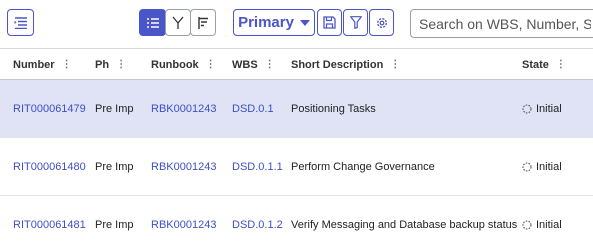 This screenshot has width=593, height=250. Describe the element at coordinates (501, 23) in the screenshot. I see `search-input` at that location.